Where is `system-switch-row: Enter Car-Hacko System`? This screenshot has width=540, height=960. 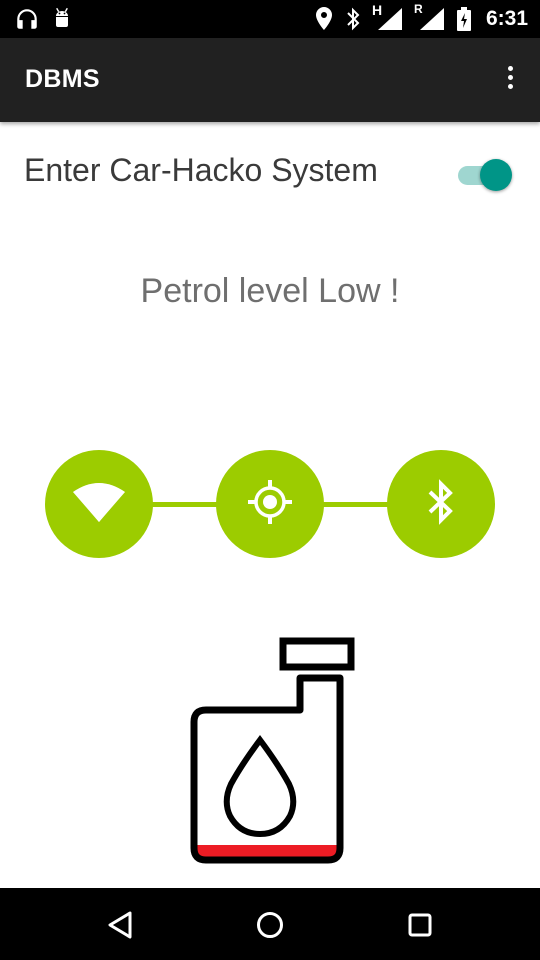 system-switch-row: Enter Car-Hacko System is located at coordinates (270, 171).